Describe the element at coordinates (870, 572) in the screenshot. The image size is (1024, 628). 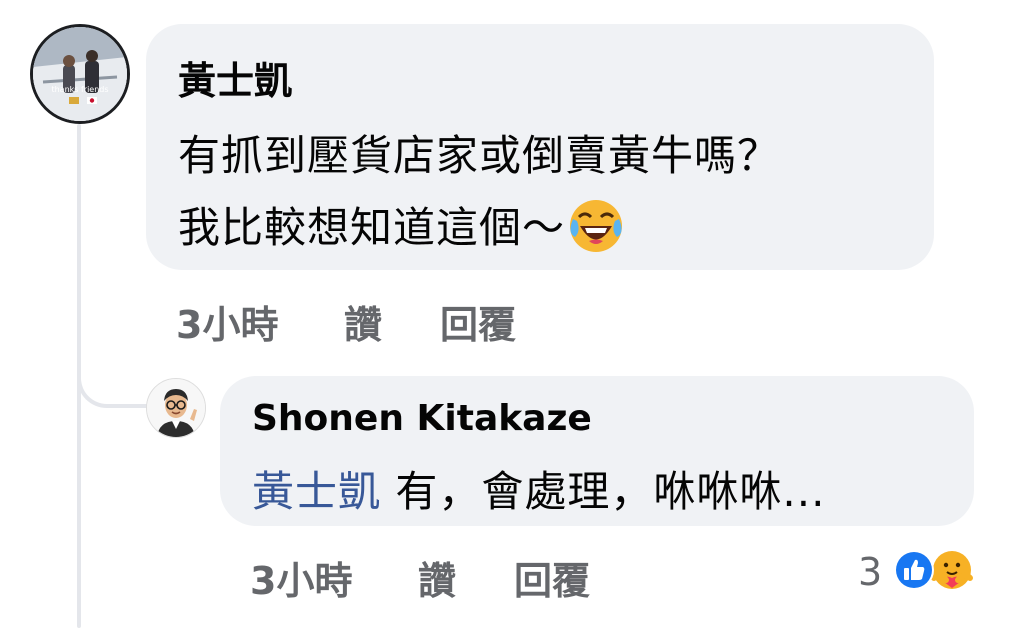
I see `reaction-count: 3` at that location.